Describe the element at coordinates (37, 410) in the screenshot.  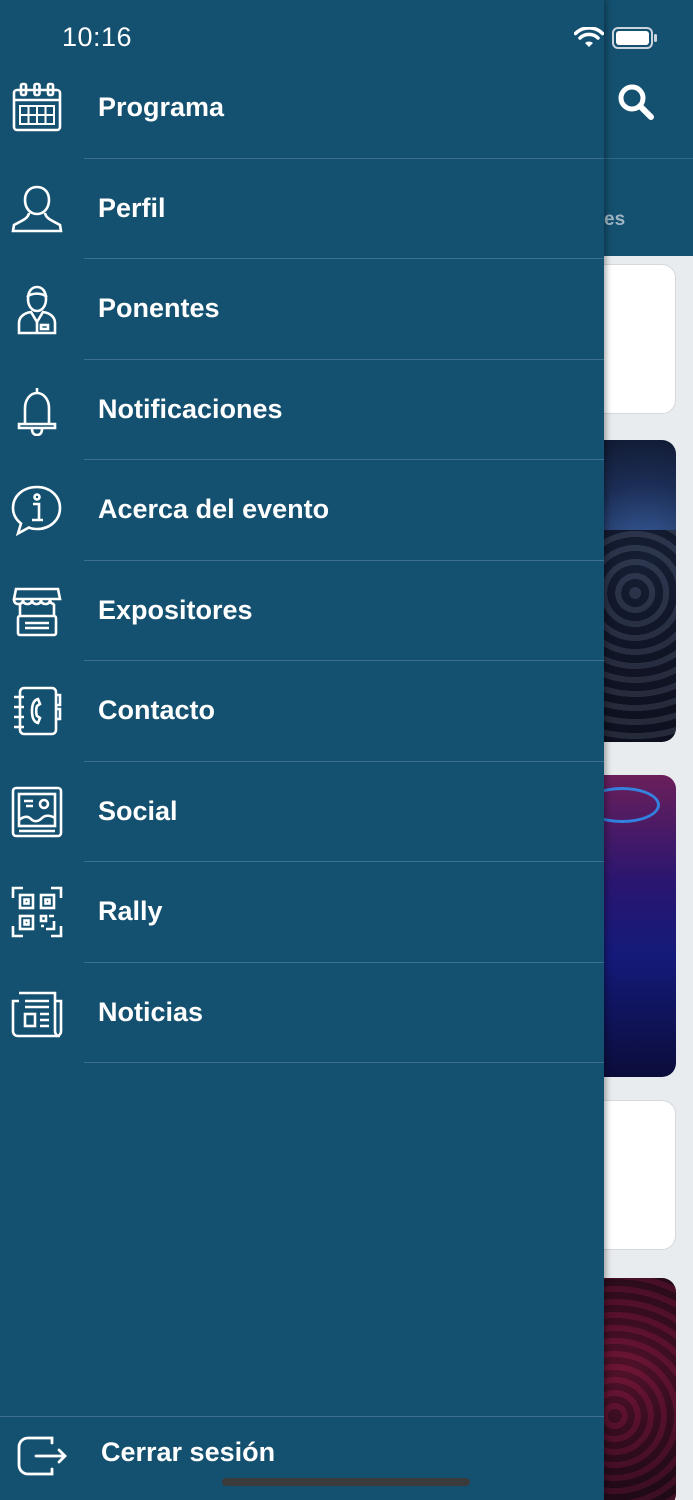
I see `bell-icon` at that location.